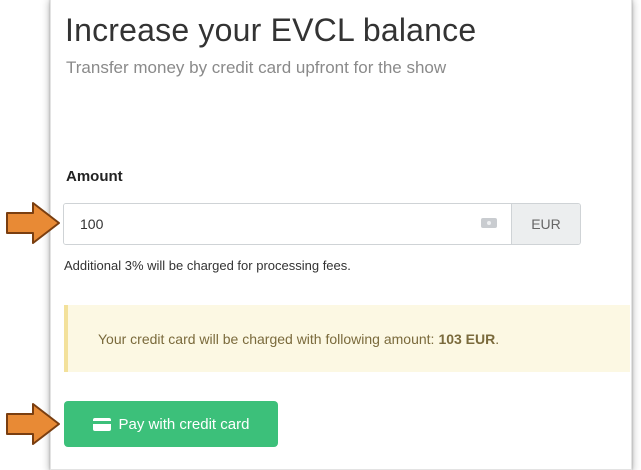  I want to click on notice-suffix: ., so click(497, 338).